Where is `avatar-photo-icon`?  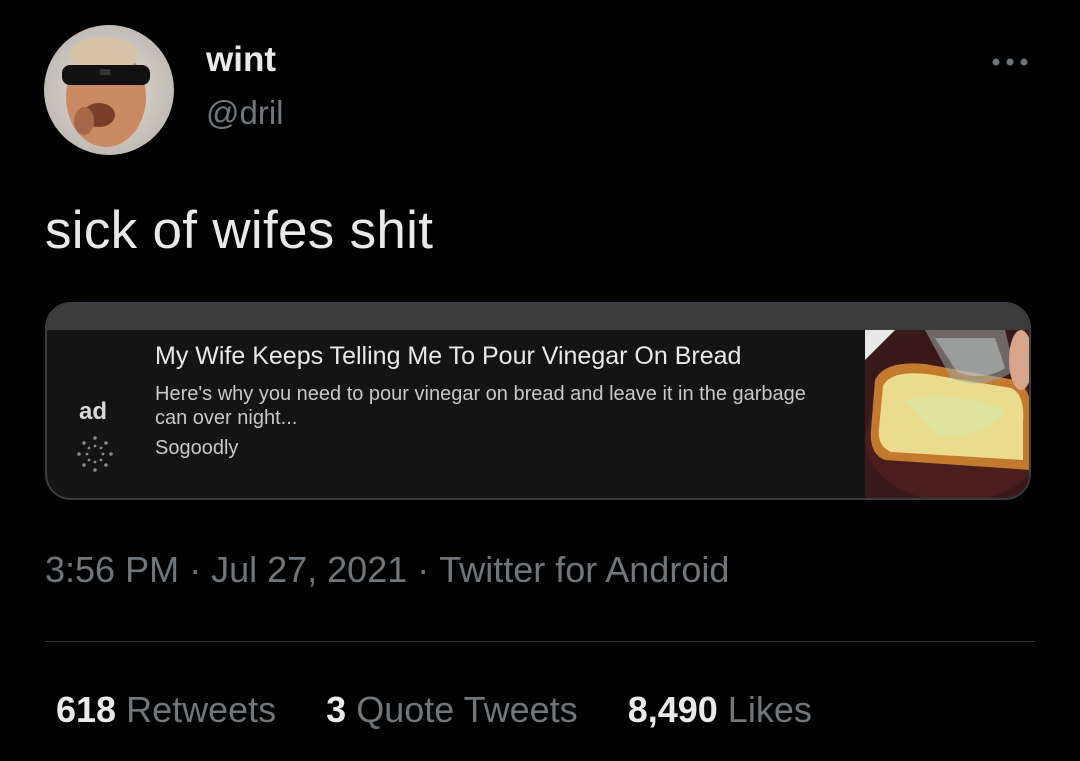
avatar-photo-icon is located at coordinates (109, 90).